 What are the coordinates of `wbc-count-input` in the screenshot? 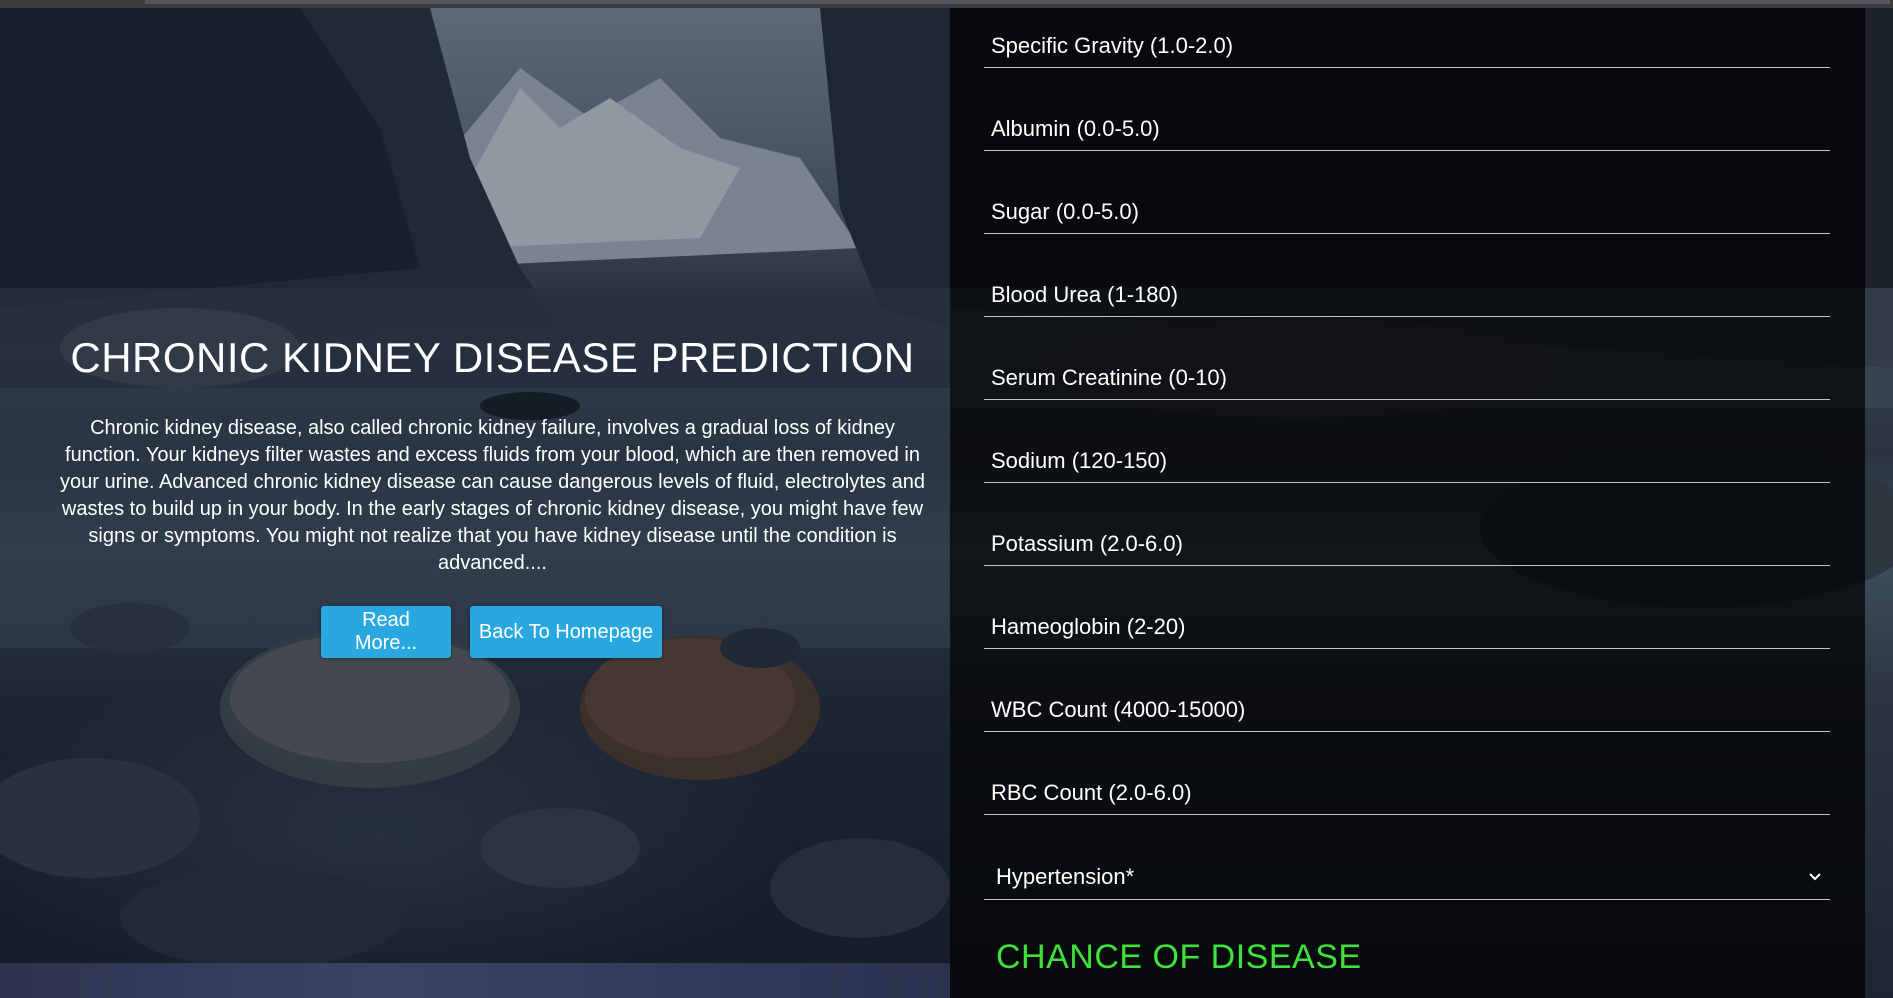 It's located at (1407, 709).